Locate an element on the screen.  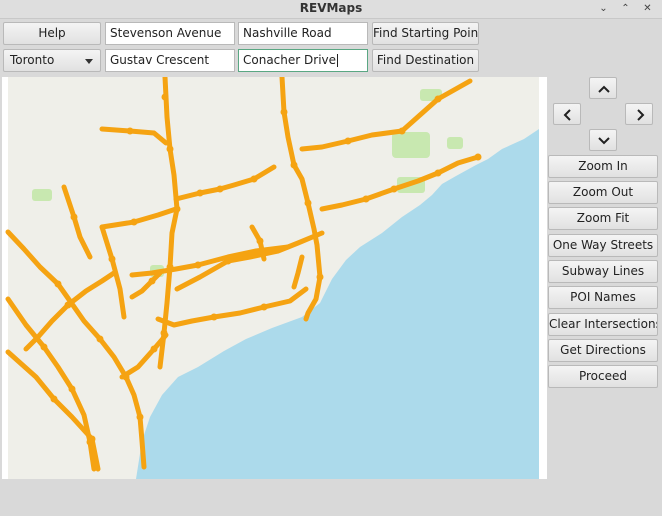
find-starting-point-button: Find Starting Point is located at coordinates (425, 33).